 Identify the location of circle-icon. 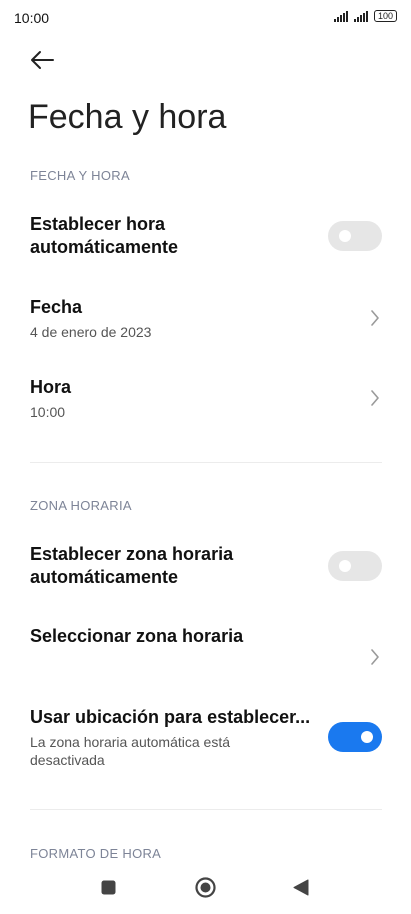
(205, 887).